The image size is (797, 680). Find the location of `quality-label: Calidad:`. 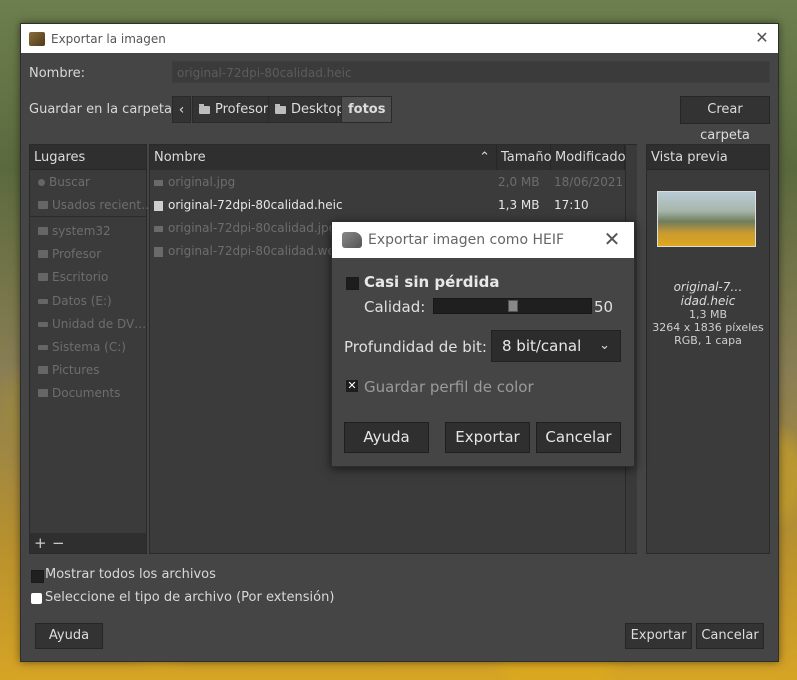

quality-label: Calidad: is located at coordinates (395, 307).